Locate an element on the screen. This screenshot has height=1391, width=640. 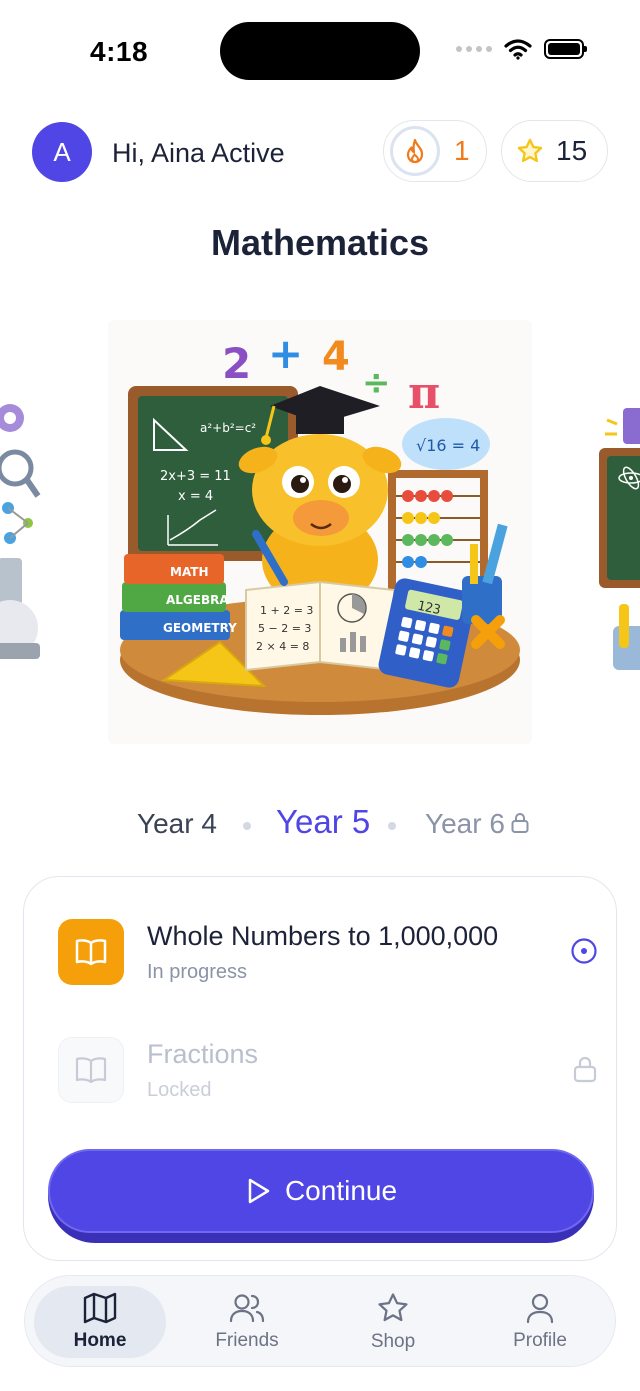
continue-label: Continue is located at coordinates (341, 1190).